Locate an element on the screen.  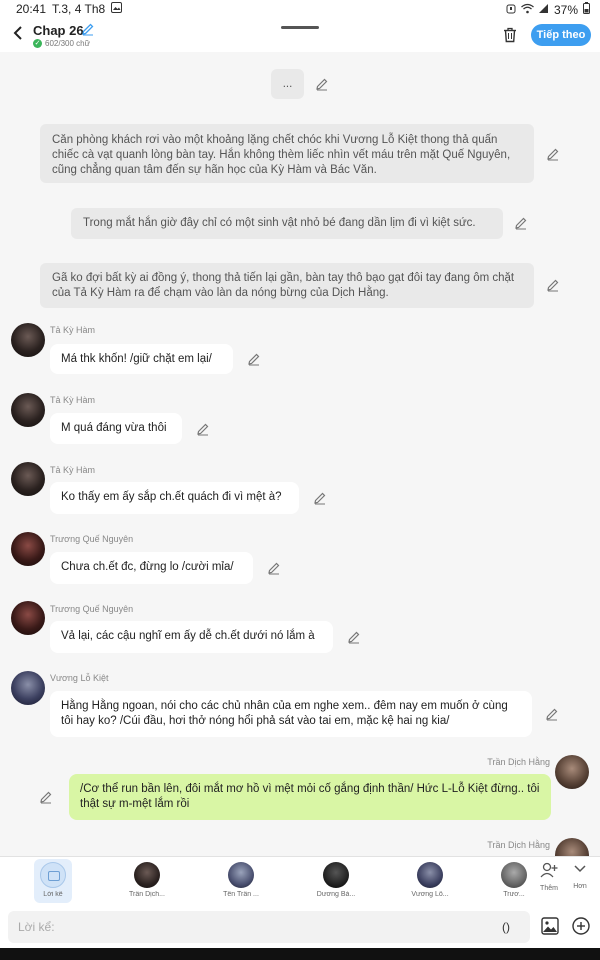
message-bubble: Má thk khốn! /giữ chặt em lại/ is located at coordinates (141, 359).